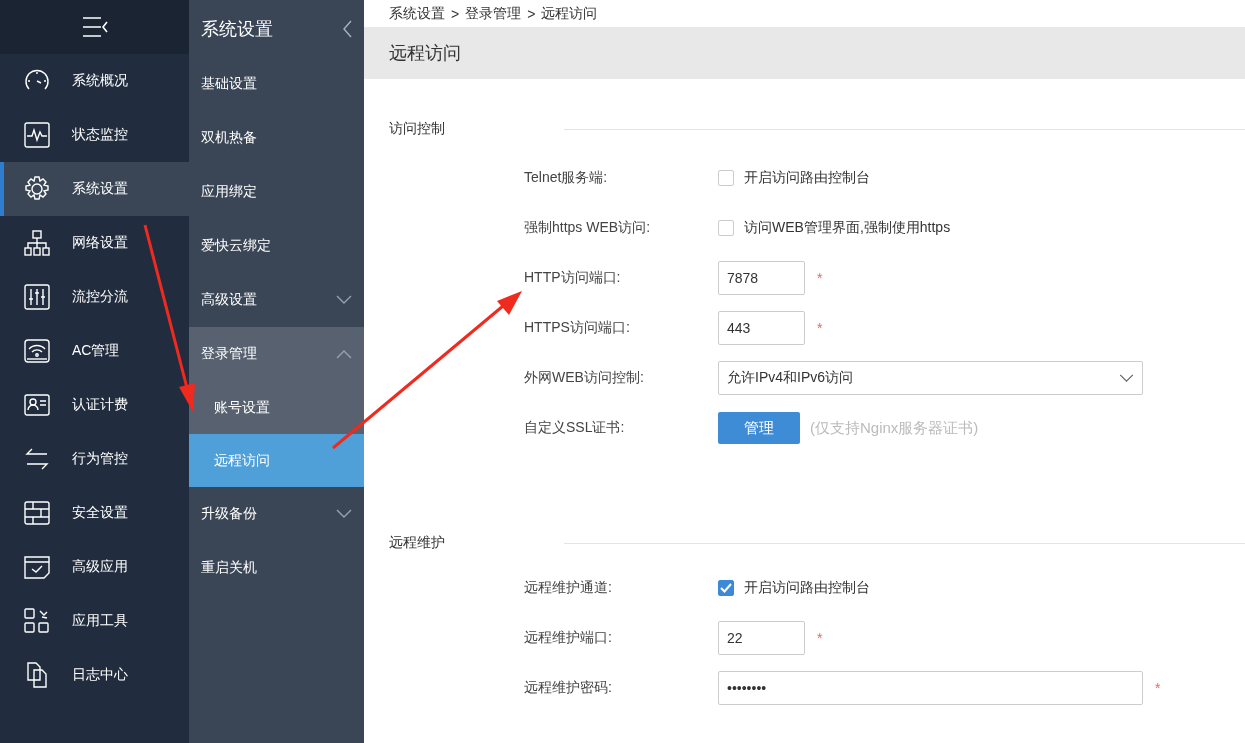 The height and width of the screenshot is (743, 1245). Describe the element at coordinates (276, 138) in the screenshot. I see `submenu-item: 双机热备` at that location.